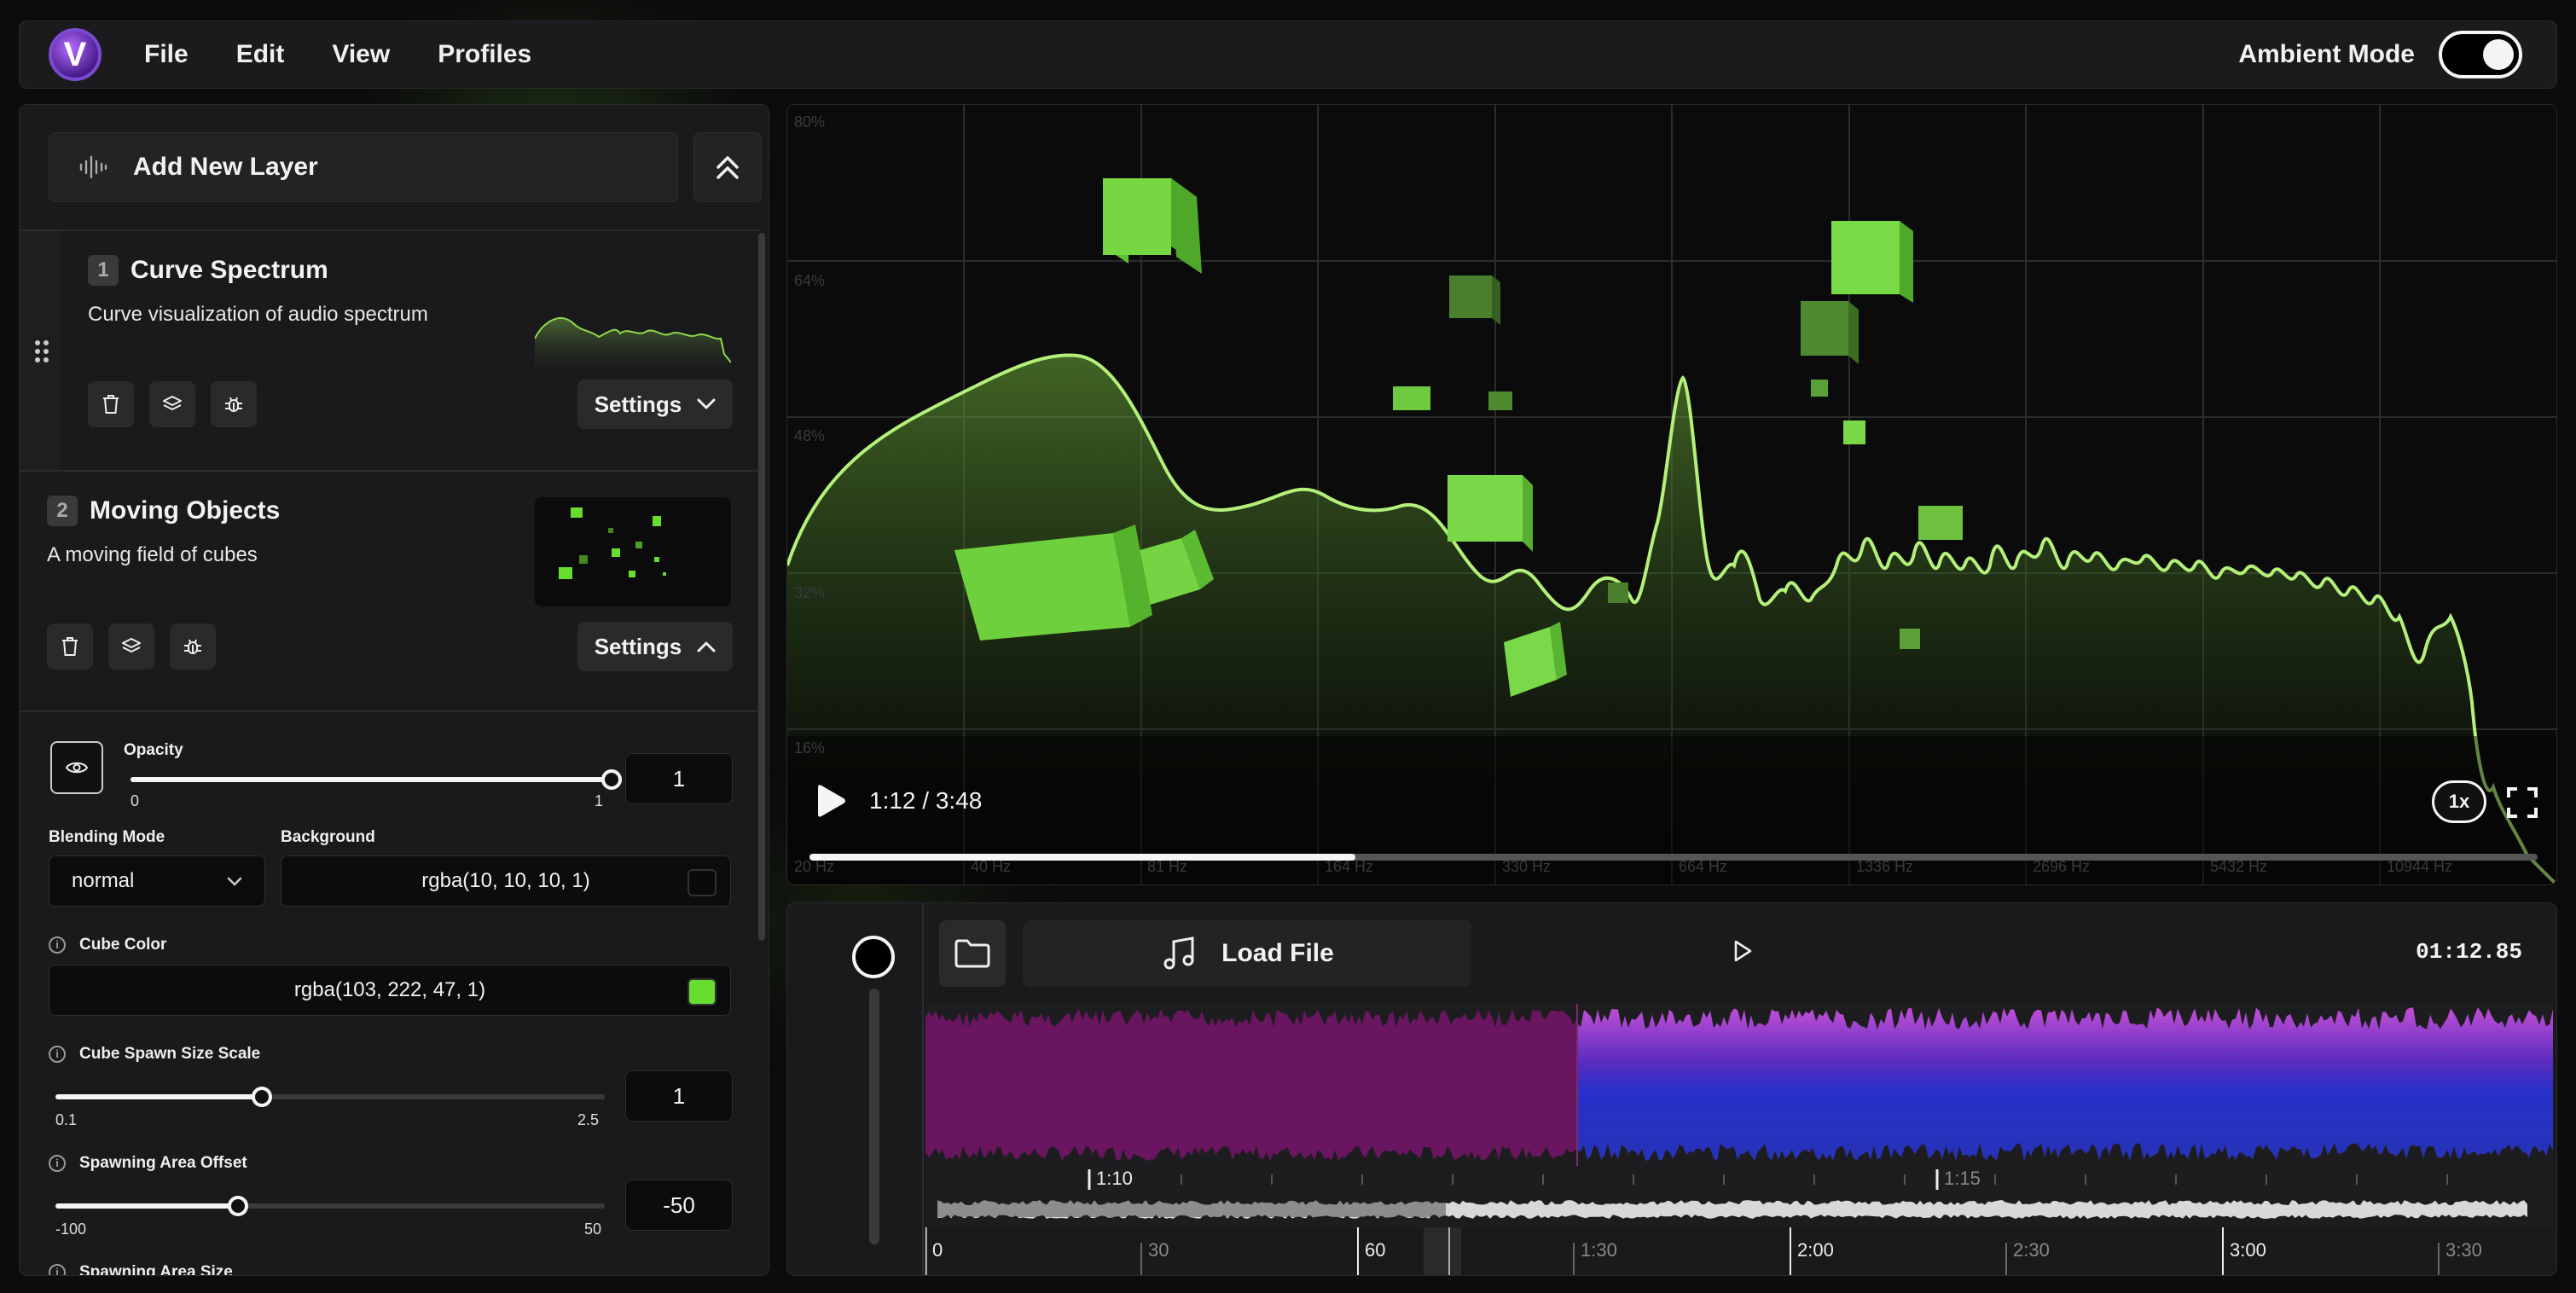 Image resolution: width=2576 pixels, height=1293 pixels. Describe the element at coordinates (123, 945) in the screenshot. I see `cube-color-label-text: Cube Color` at that location.